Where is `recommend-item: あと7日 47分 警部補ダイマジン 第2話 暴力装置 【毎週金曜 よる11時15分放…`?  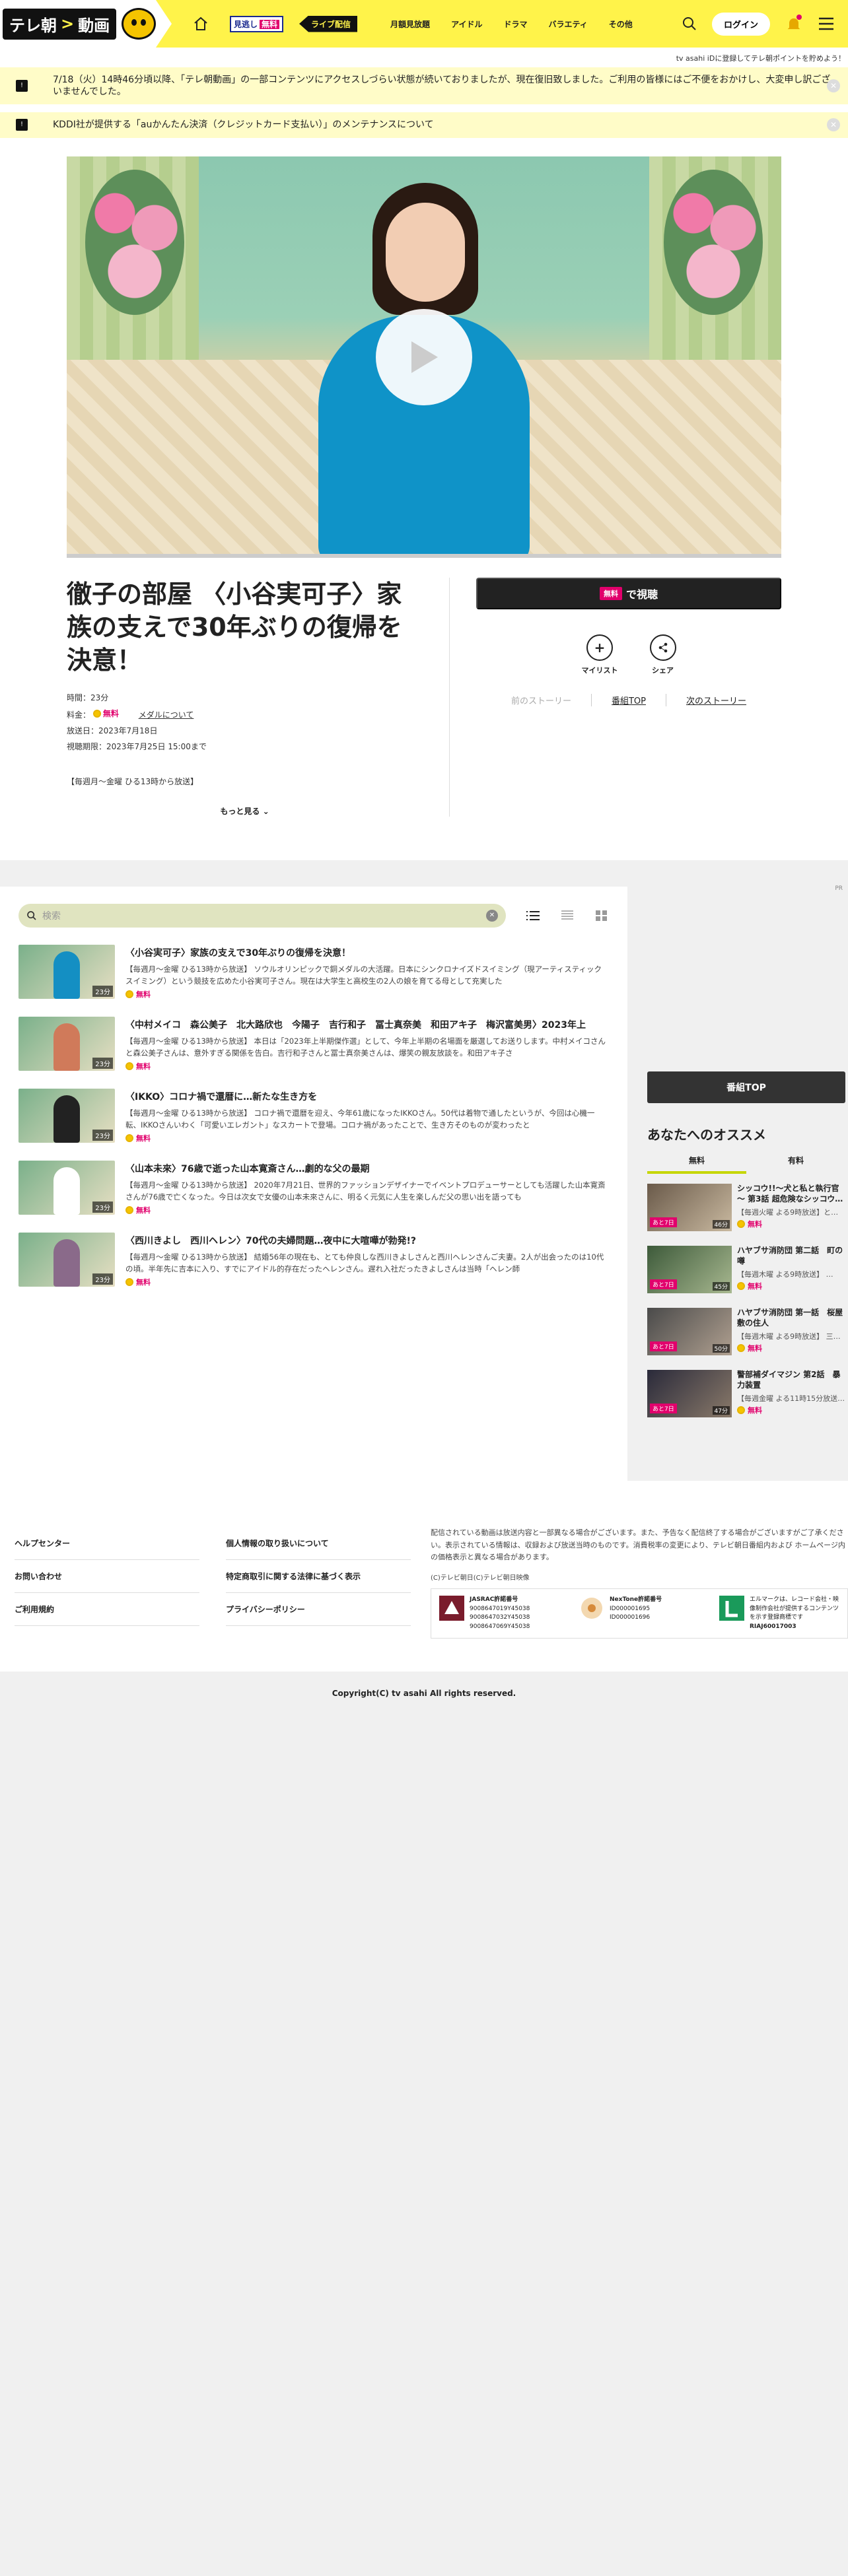
recommend-item: あと7日 47分 警部補ダイマジン 第2話 暴力装置 【毎週金曜 よる11時15分放… is located at coordinates (746, 1401).